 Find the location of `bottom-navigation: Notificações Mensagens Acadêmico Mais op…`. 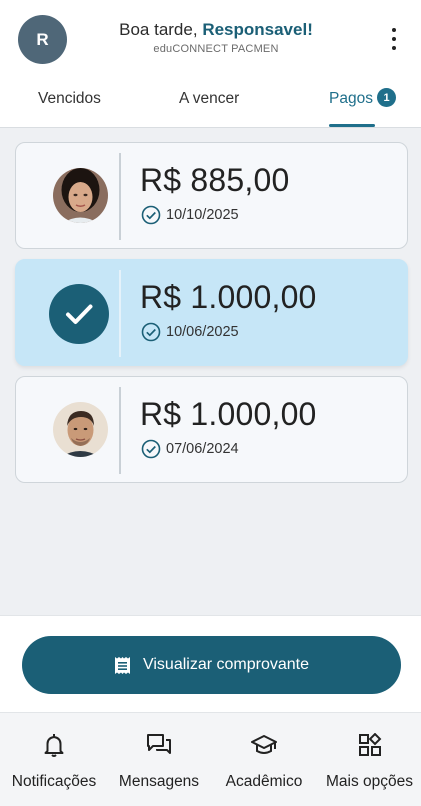

bottom-navigation: Notificações Mensagens Acadêmico Mais op… is located at coordinates (210, 759).